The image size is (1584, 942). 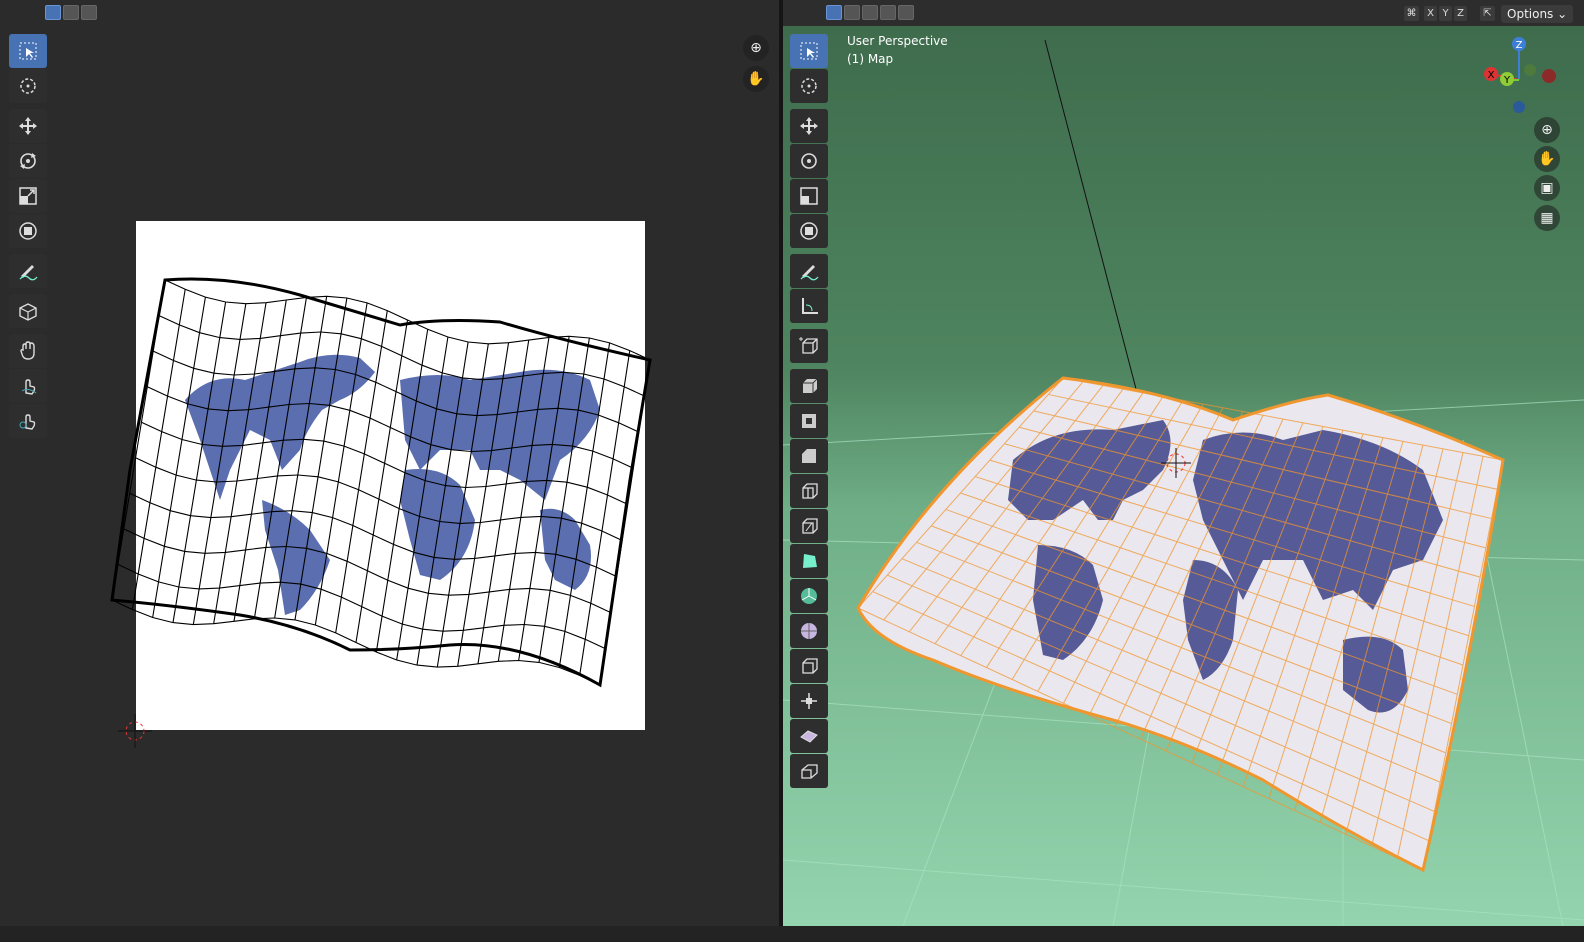 I want to click on vp-annotate-tool, so click(x=809, y=271).